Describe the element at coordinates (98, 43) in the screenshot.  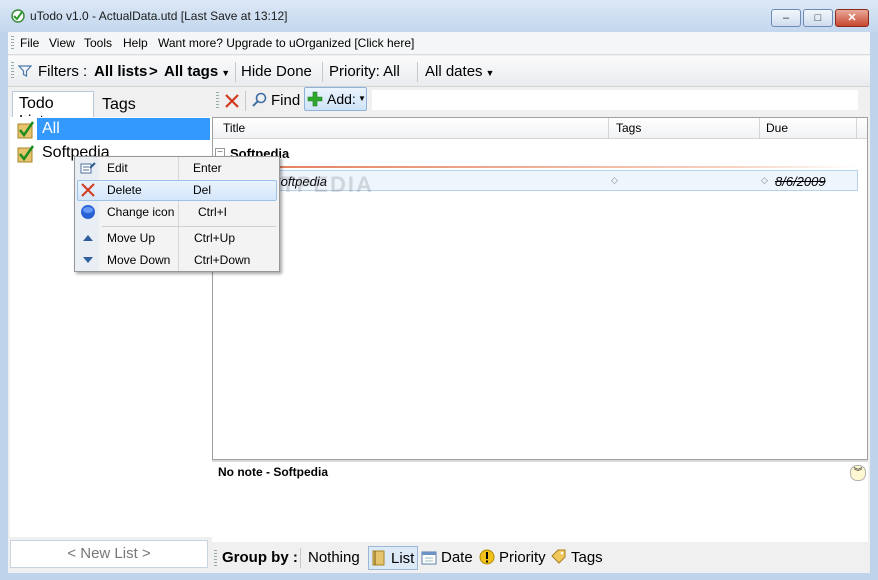
I see `menu-tools: Tools` at that location.